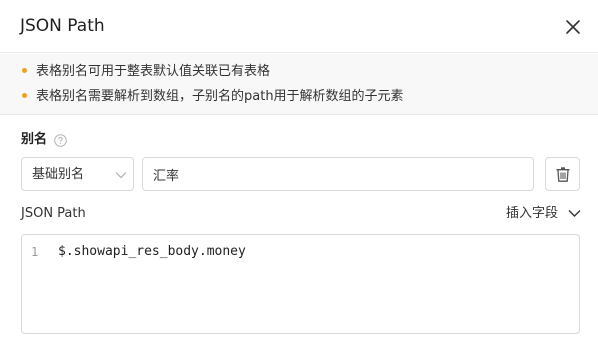  I want to click on alias-type-select: 基础别名, so click(77, 174).